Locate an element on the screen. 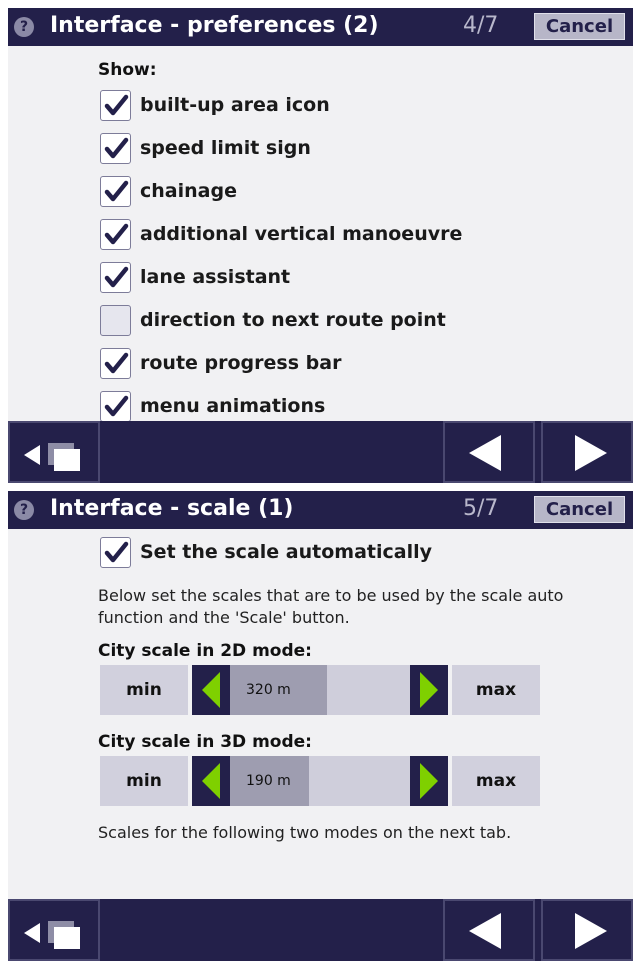  city-scale-3d-control: min 190 m max is located at coordinates (320, 781).